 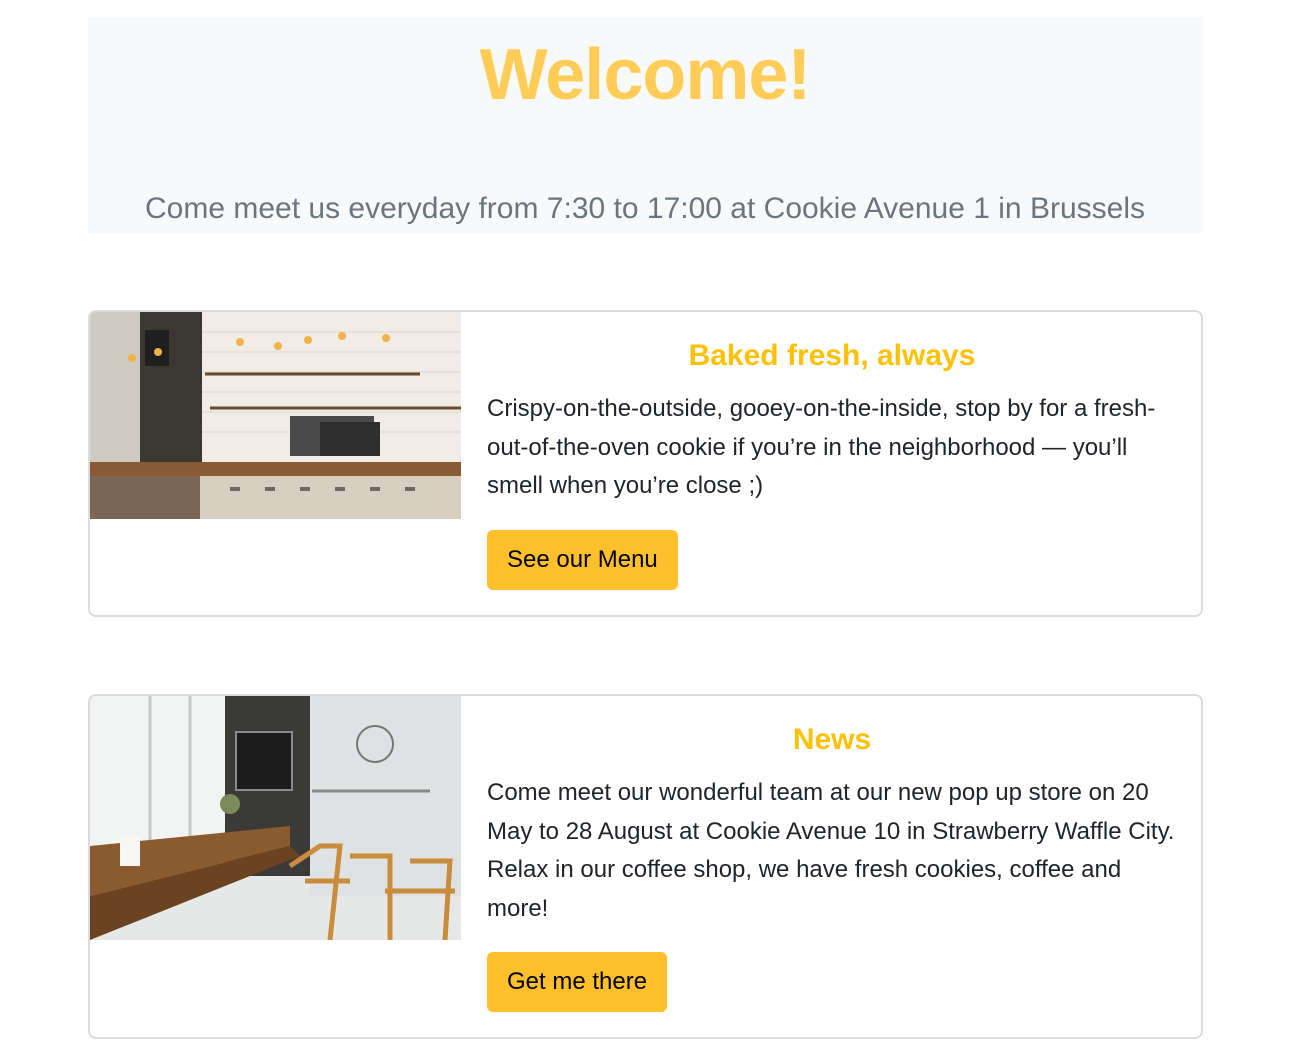 What do you see at coordinates (832, 739) in the screenshot?
I see `card-title: News` at bounding box center [832, 739].